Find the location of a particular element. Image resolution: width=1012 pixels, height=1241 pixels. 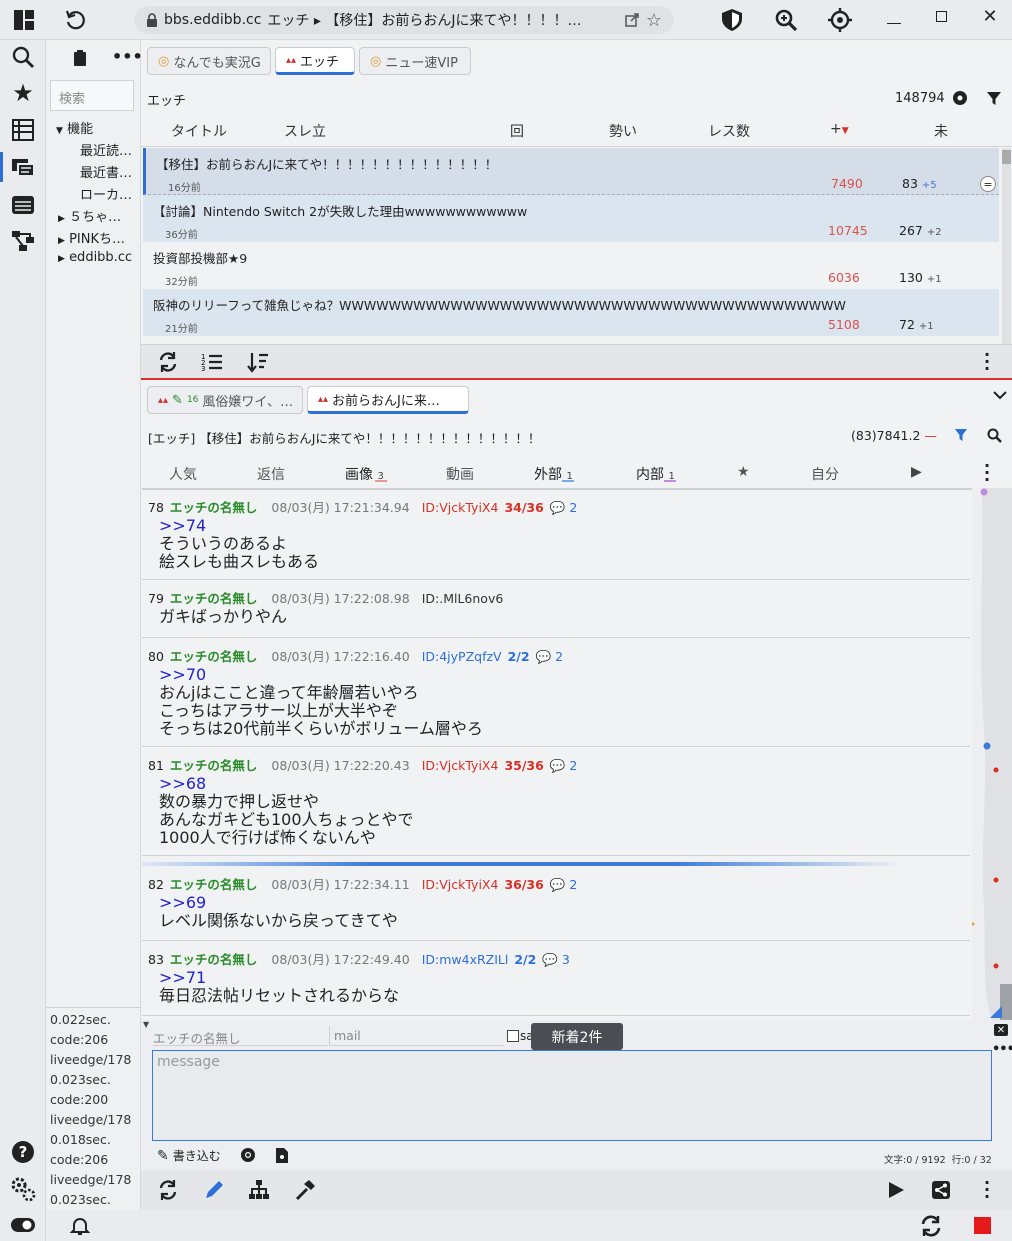

board-tab-vip: ◎ ニュー速VIP is located at coordinates (415, 61).